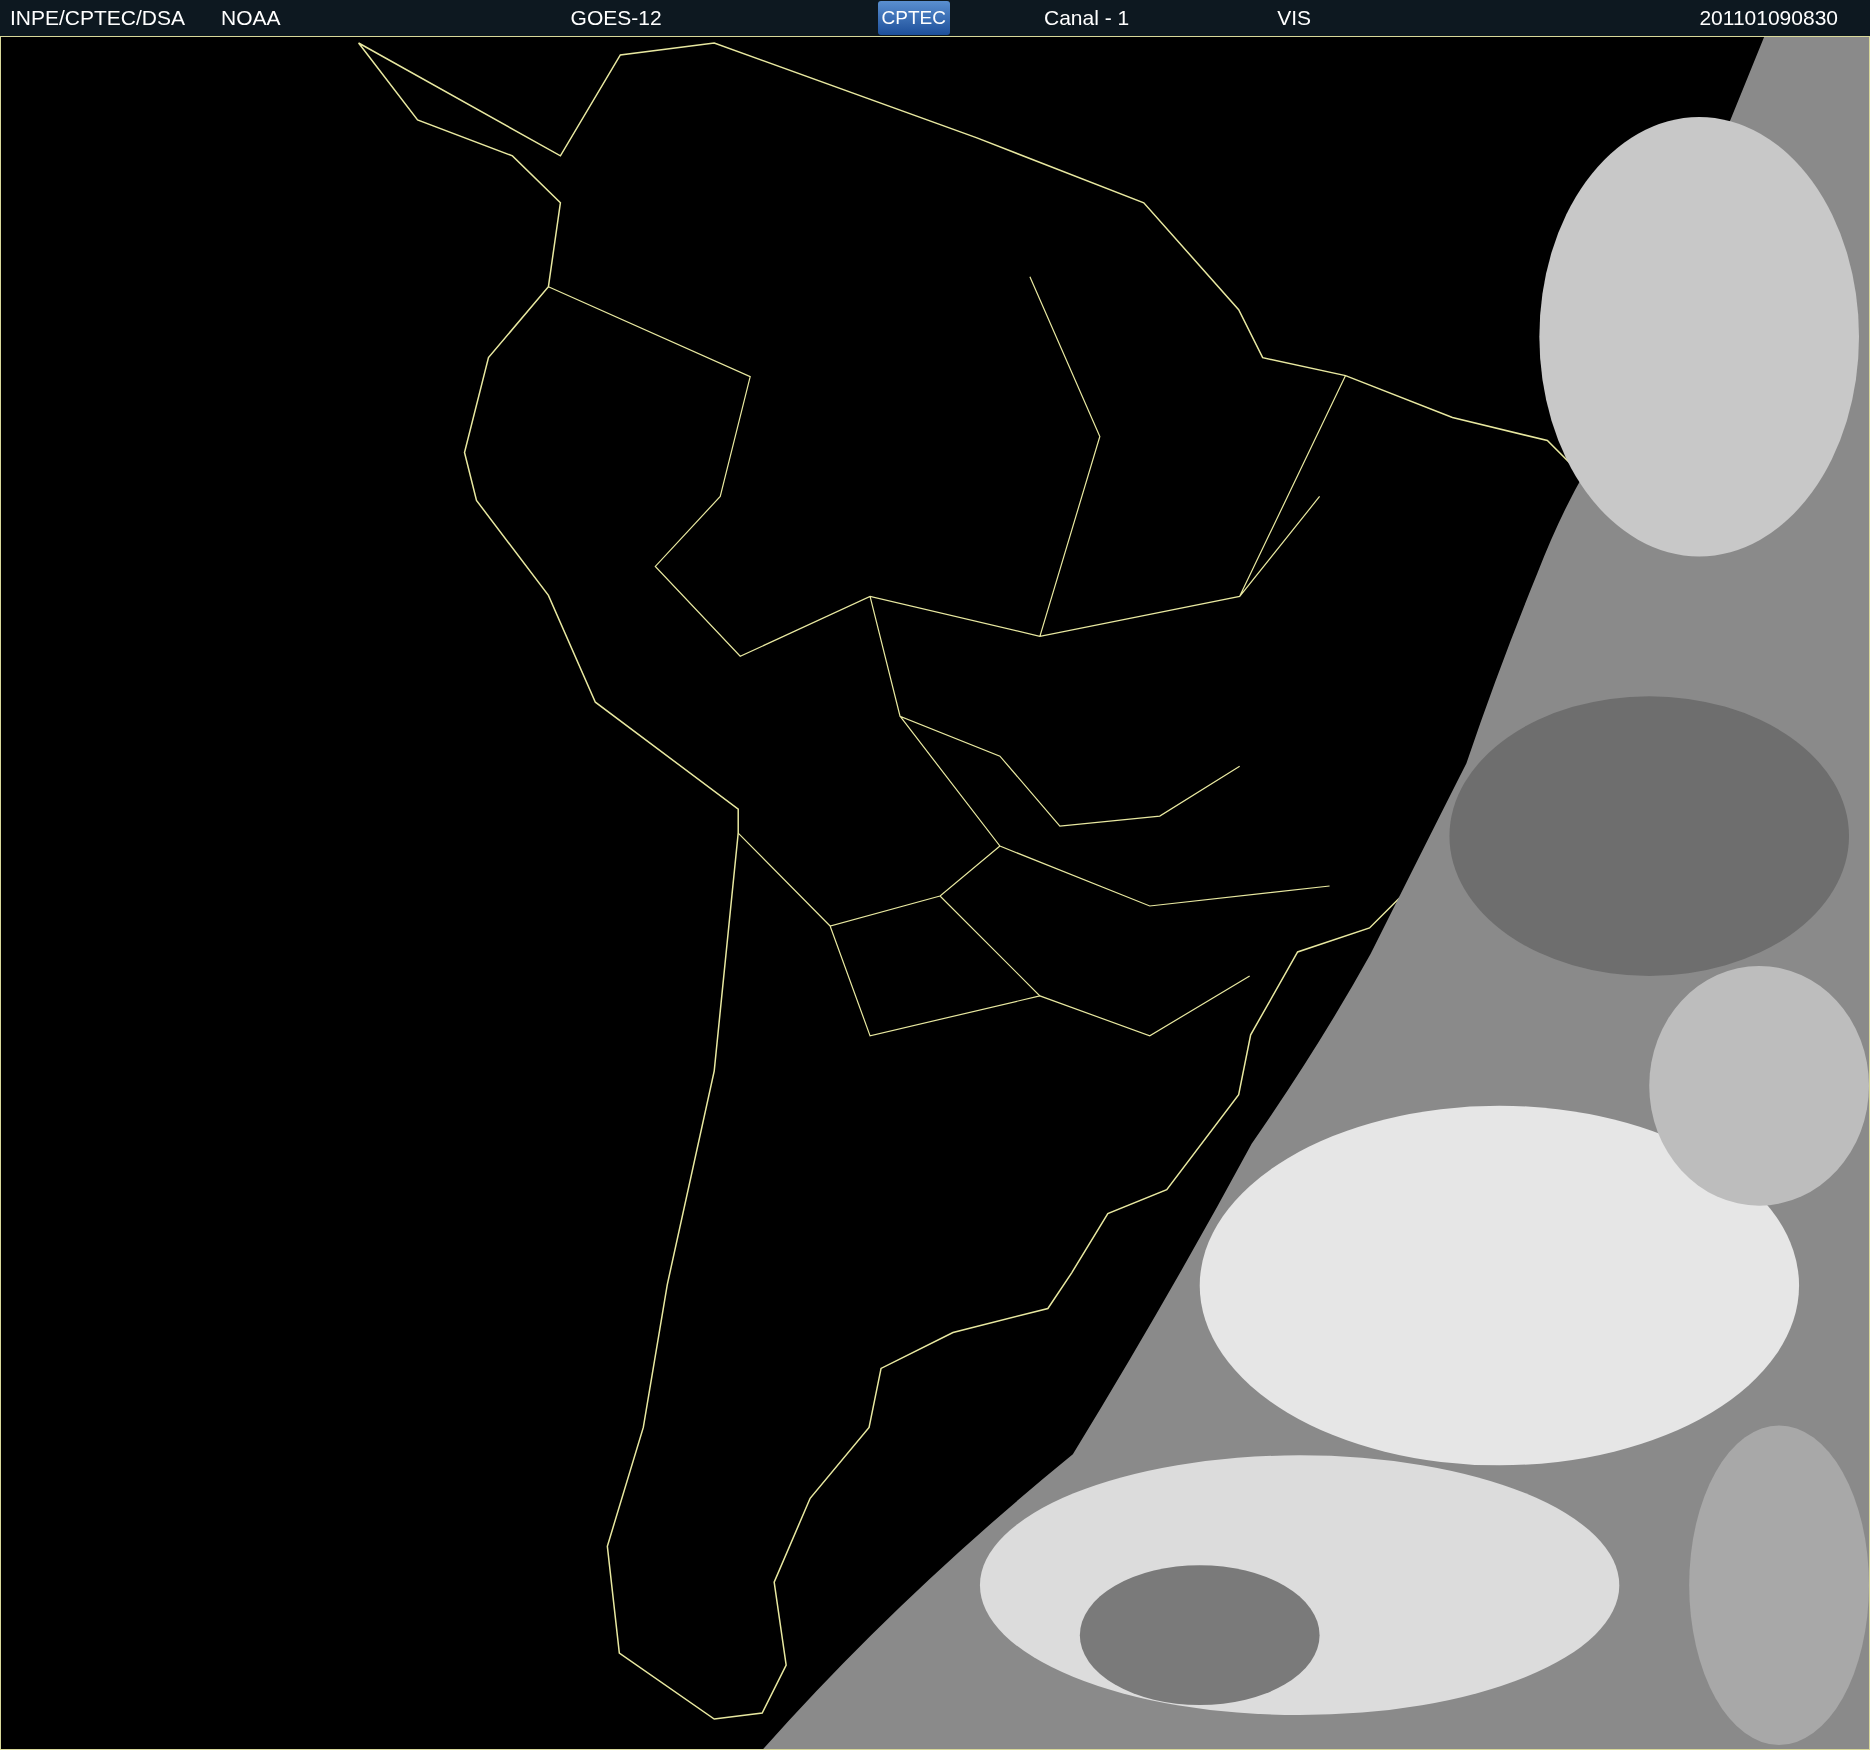 The image size is (1870, 1750). I want to click on logo: CPTEC, so click(913, 18).